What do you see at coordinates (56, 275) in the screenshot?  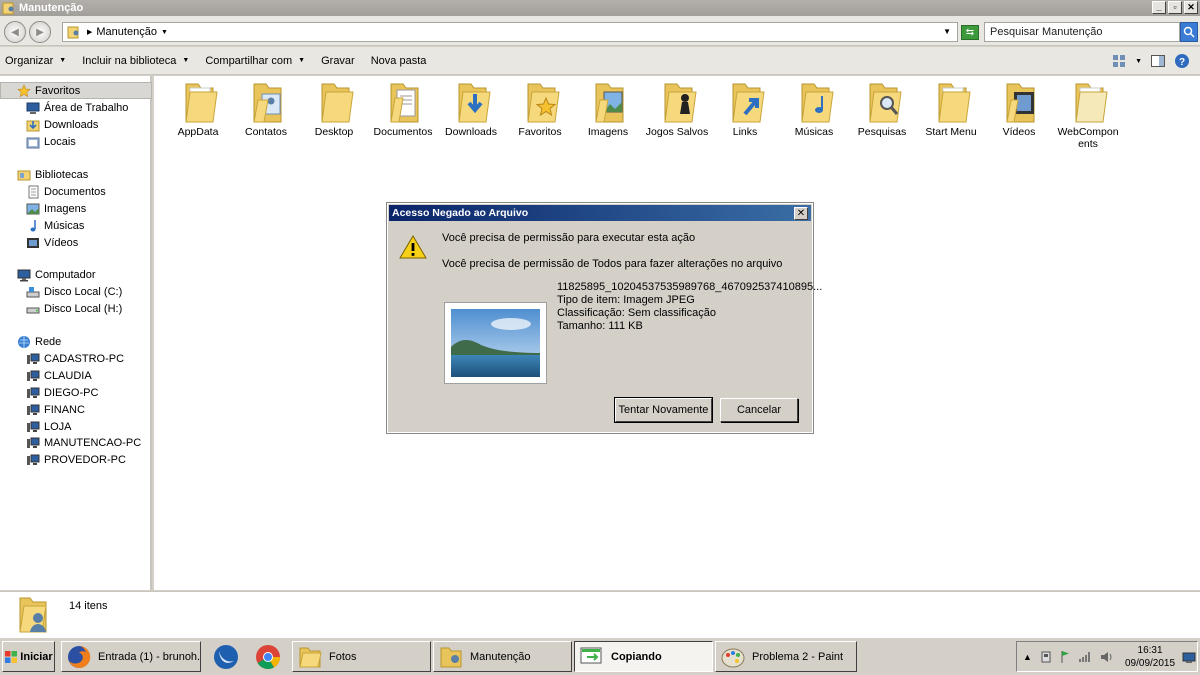 I see `nav-computer: Computador` at bounding box center [56, 275].